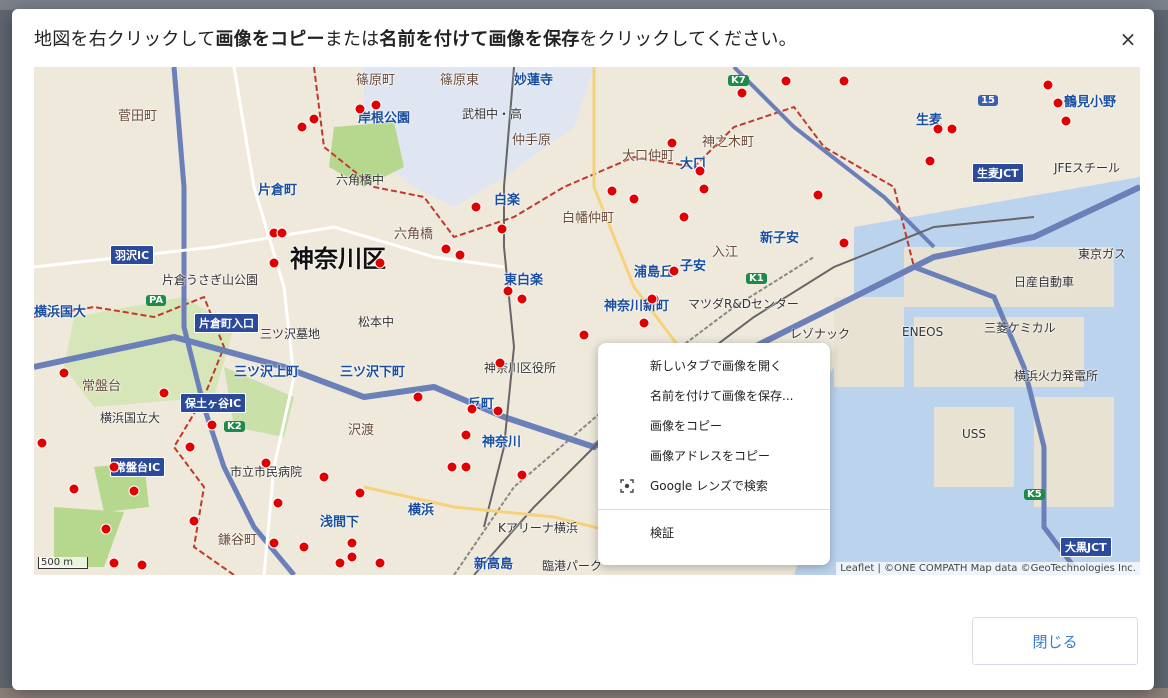 This screenshot has height=698, width=1168. What do you see at coordinates (234, 426) in the screenshot?
I see `road-badge: K2` at bounding box center [234, 426].